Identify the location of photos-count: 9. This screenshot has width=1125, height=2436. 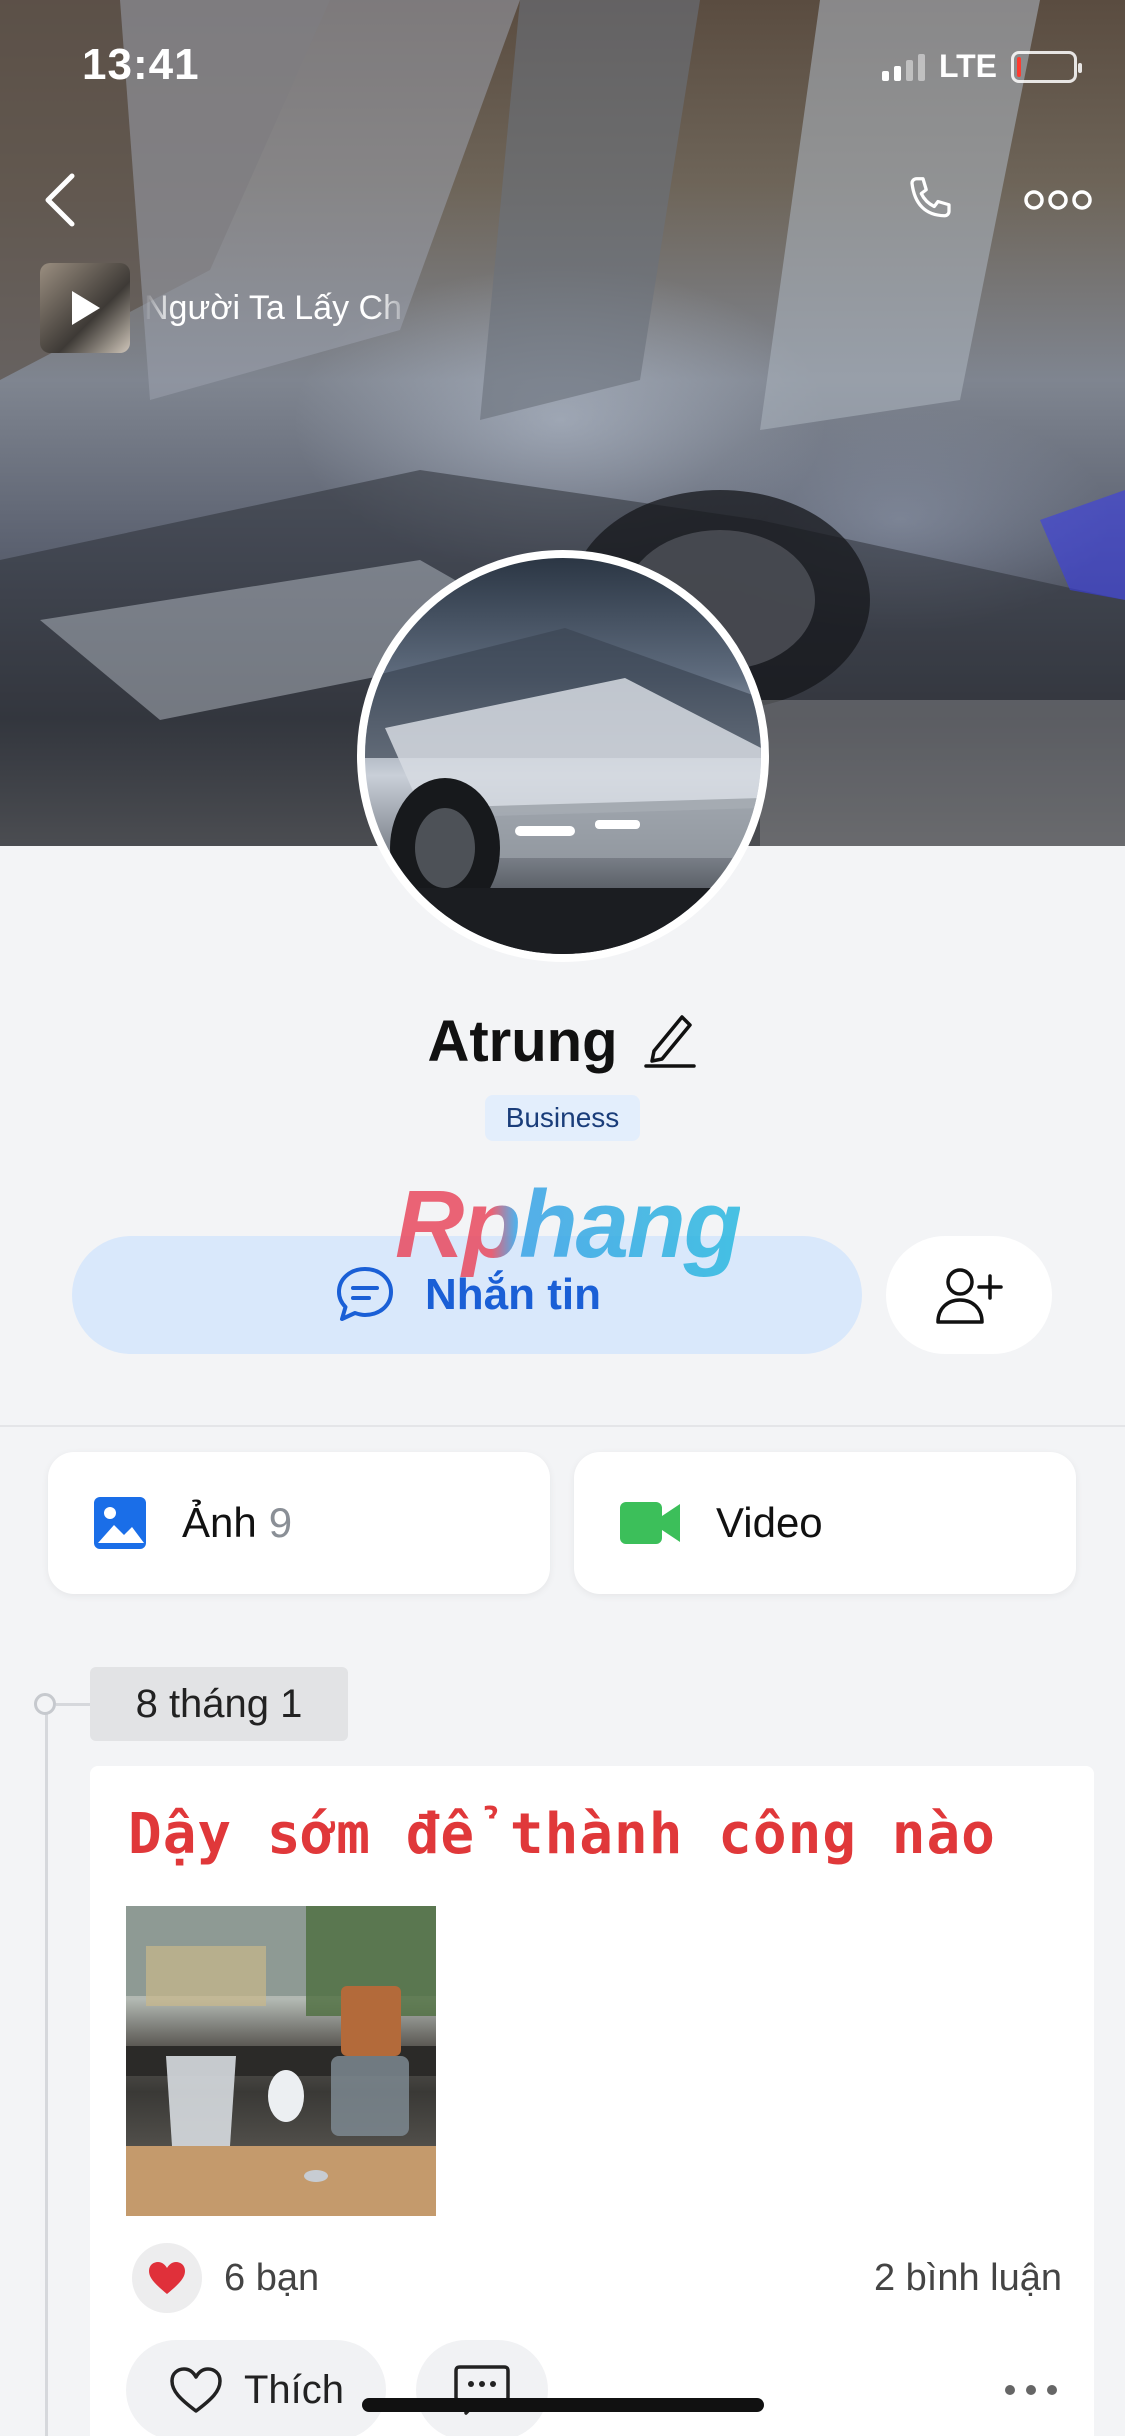
(280, 1522).